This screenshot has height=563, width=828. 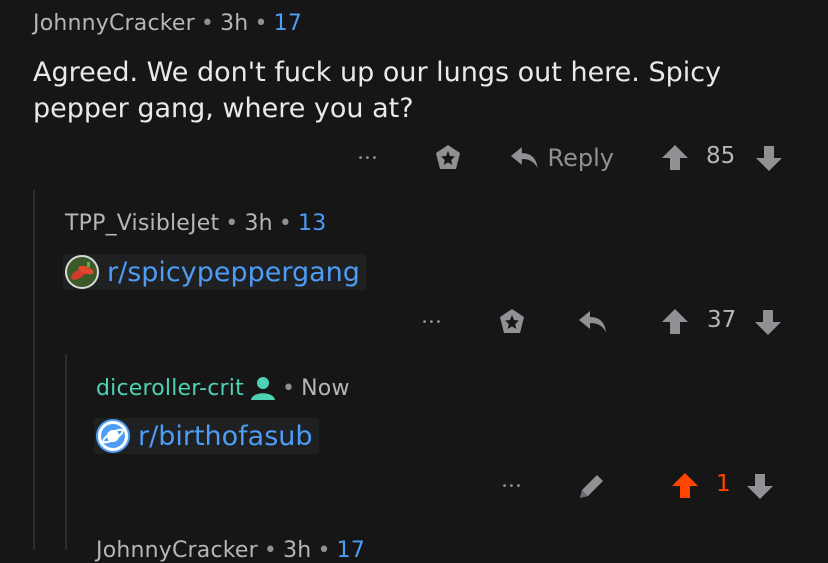 I want to click on subreddit-link-chip: r/birthofasub, so click(x=206, y=436).